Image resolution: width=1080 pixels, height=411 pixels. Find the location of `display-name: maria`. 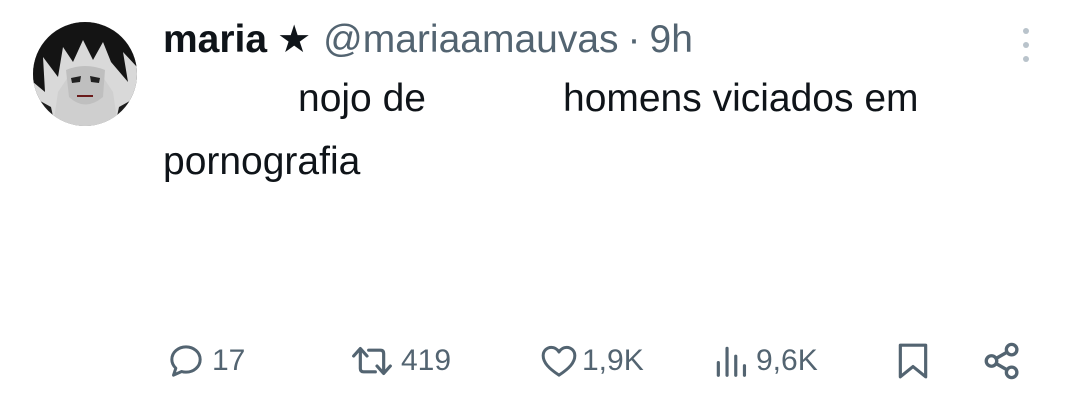

display-name: maria is located at coordinates (215, 40).